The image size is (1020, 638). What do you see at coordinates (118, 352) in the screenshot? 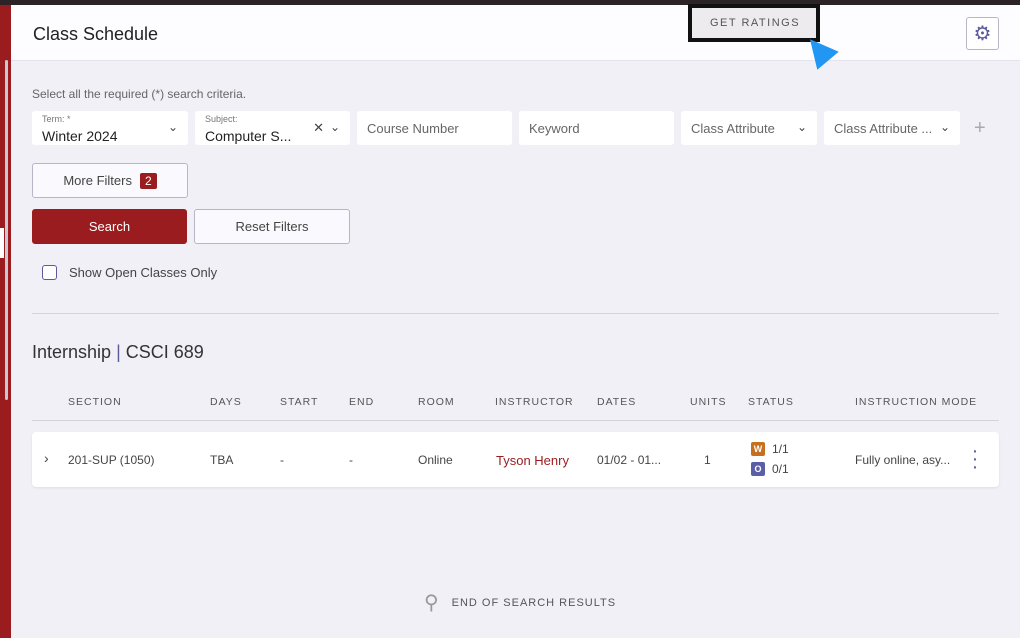
I see `course-title: Internship | CSCI 689` at bounding box center [118, 352].